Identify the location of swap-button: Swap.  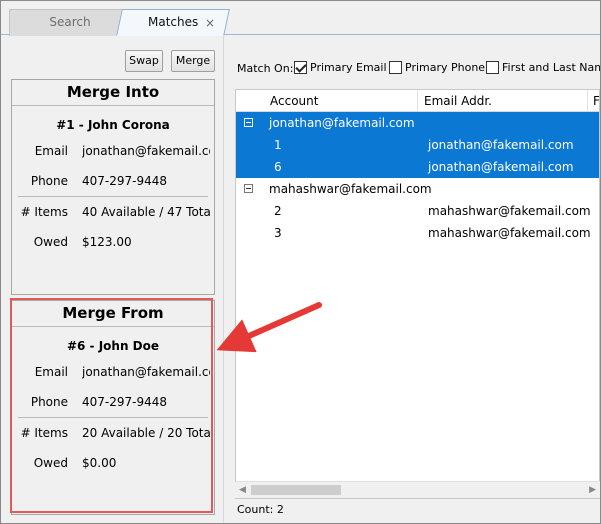
(144, 61).